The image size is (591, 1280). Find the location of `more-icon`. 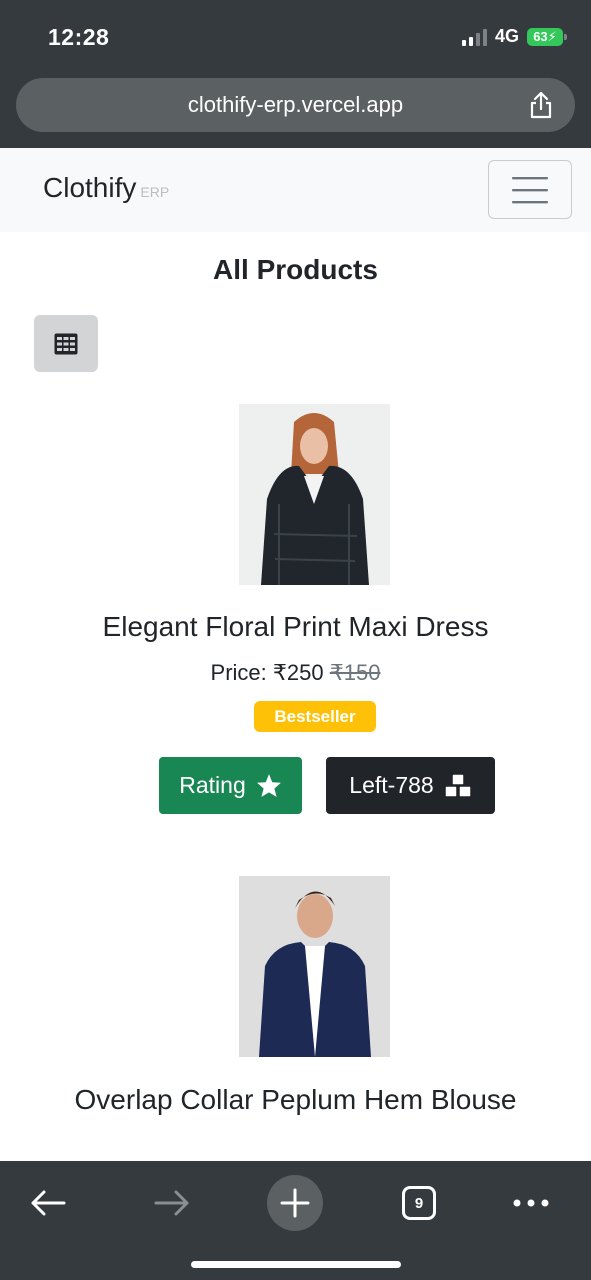

more-icon is located at coordinates (531, 1203).